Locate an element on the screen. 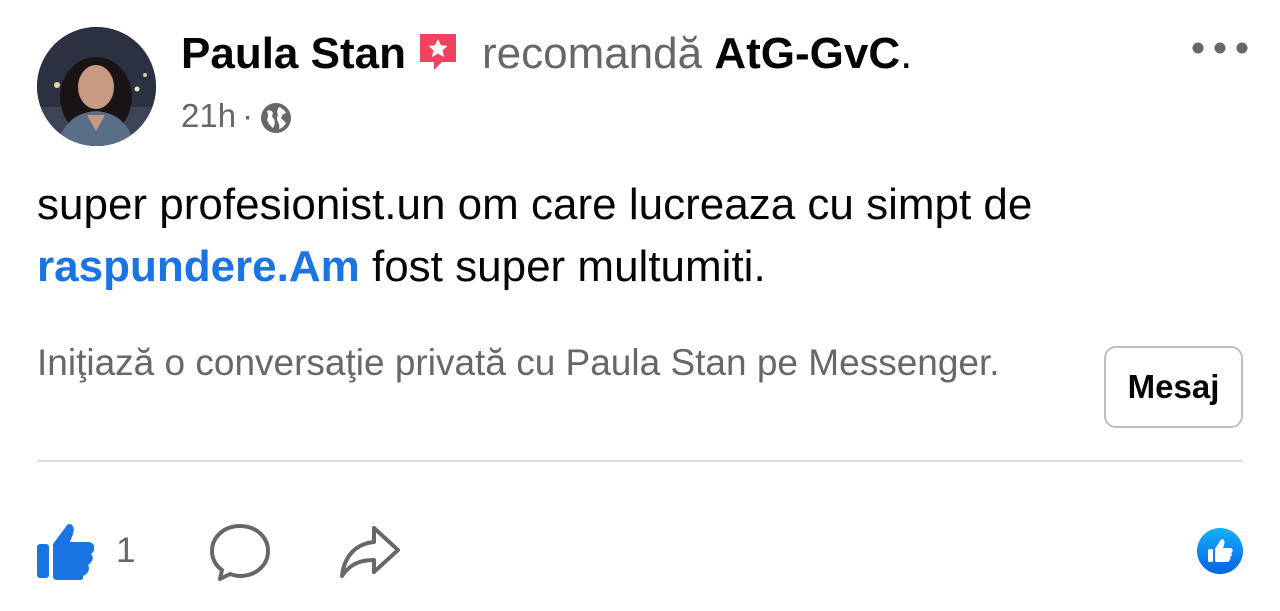  post-text-rest: fost super multumiti. is located at coordinates (562, 266).